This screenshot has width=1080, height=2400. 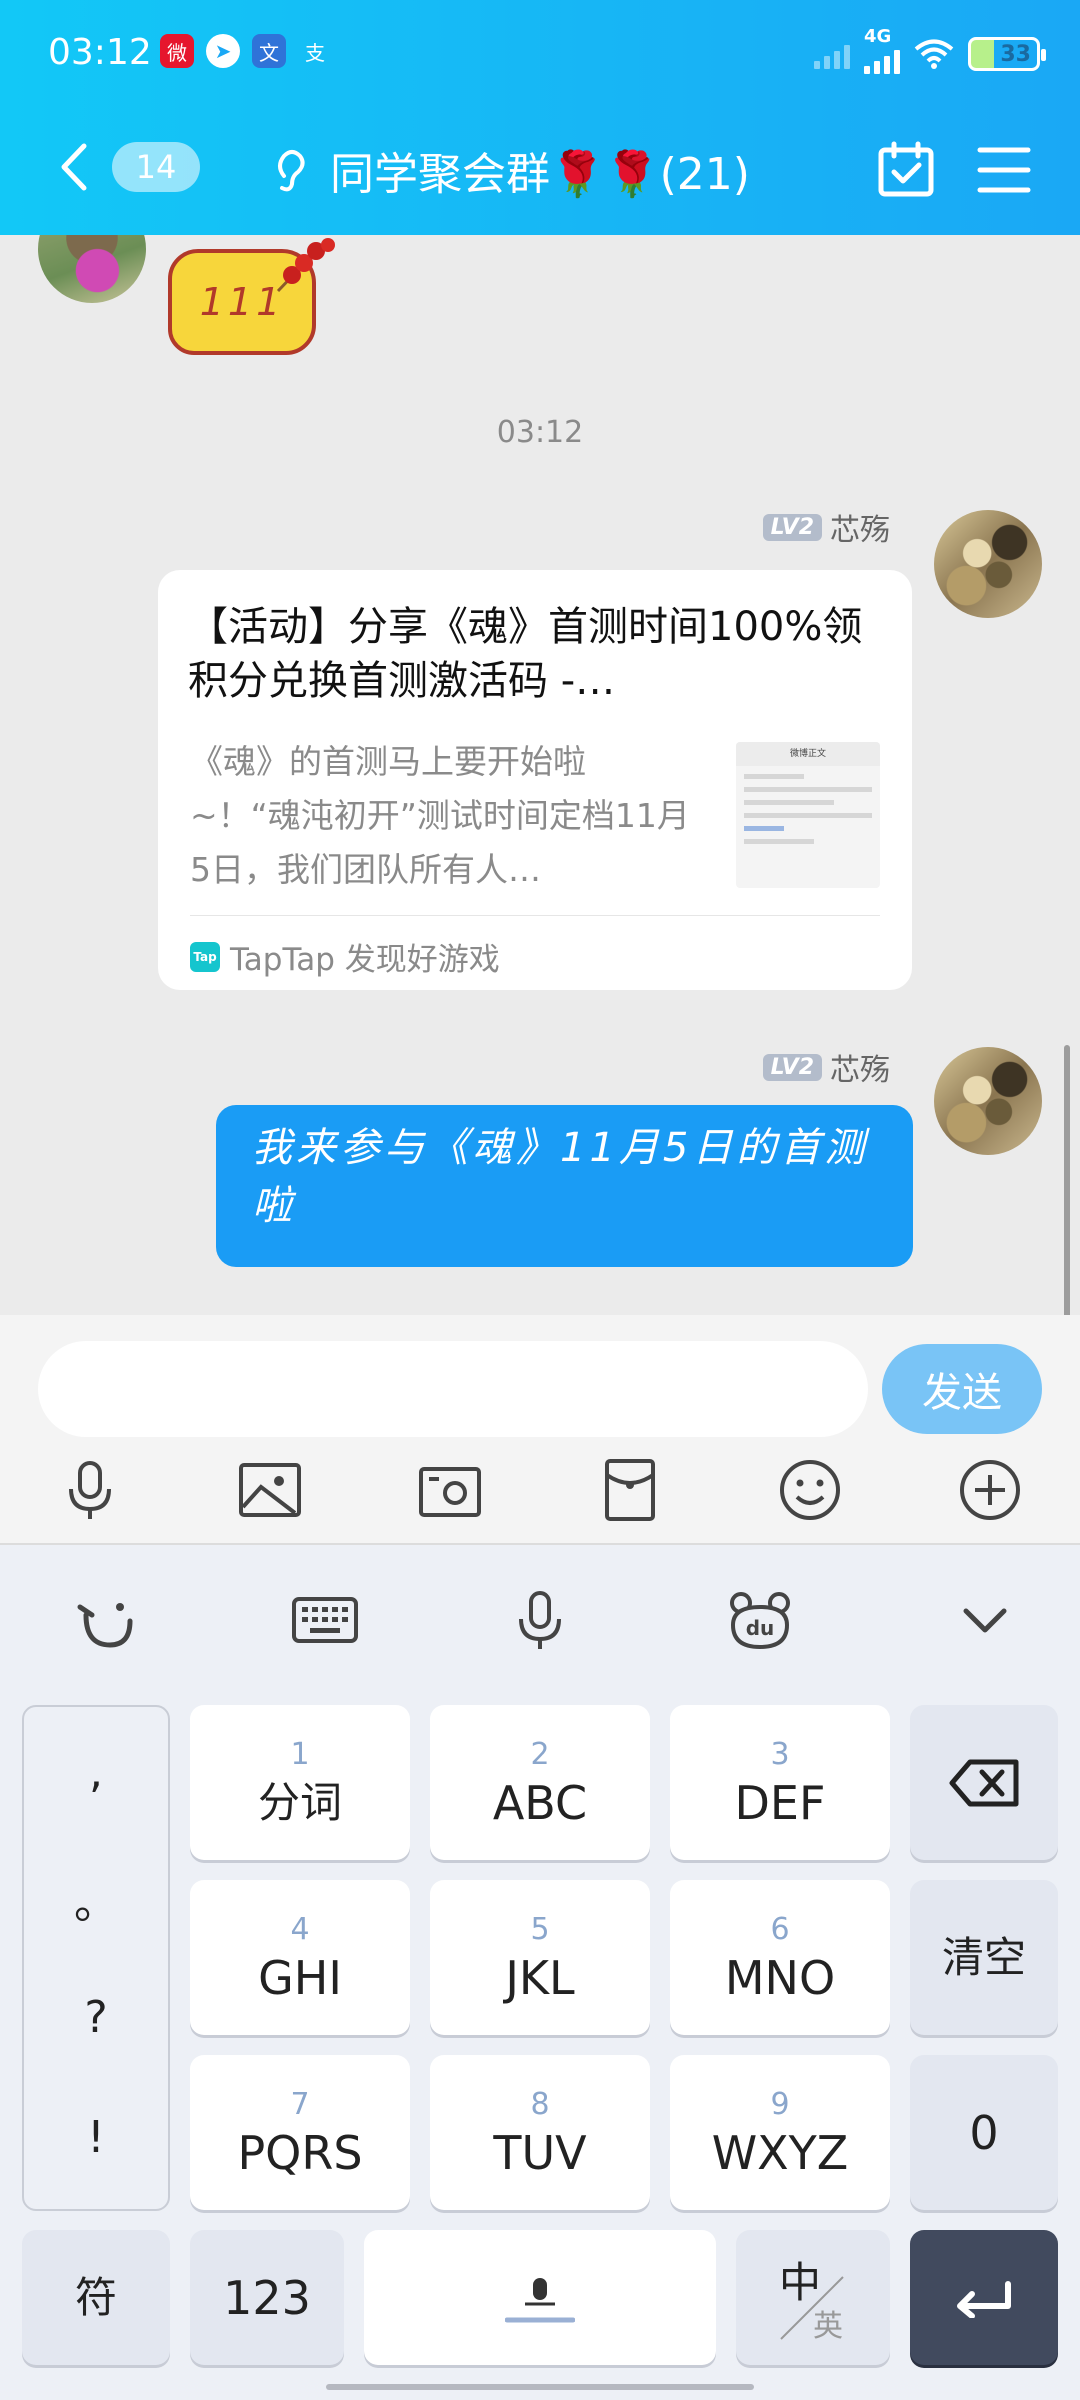 What do you see at coordinates (300, 1754) in the screenshot?
I see `key-number: 1` at bounding box center [300, 1754].